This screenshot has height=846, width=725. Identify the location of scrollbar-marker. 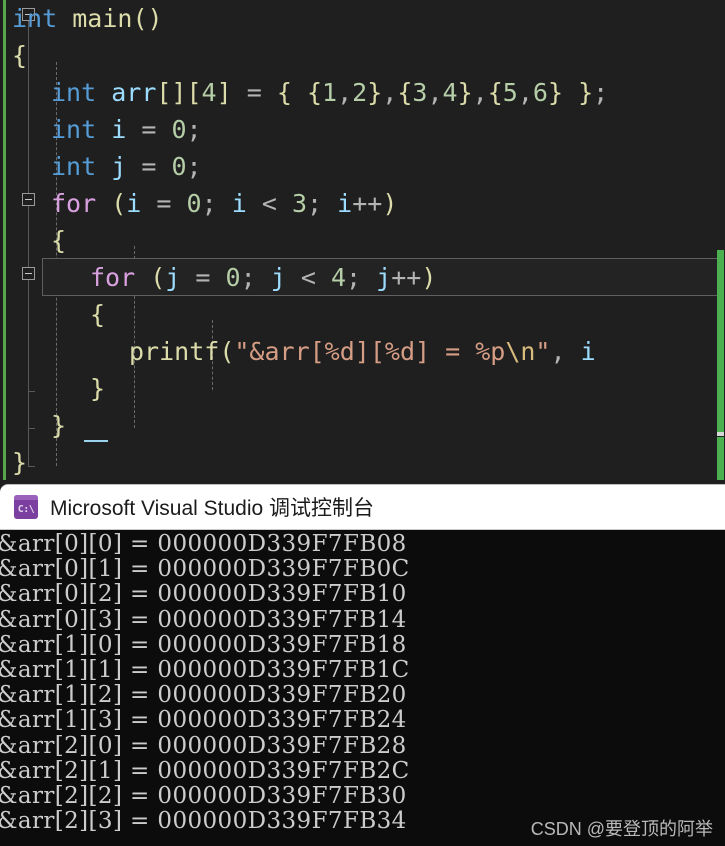
(720, 434).